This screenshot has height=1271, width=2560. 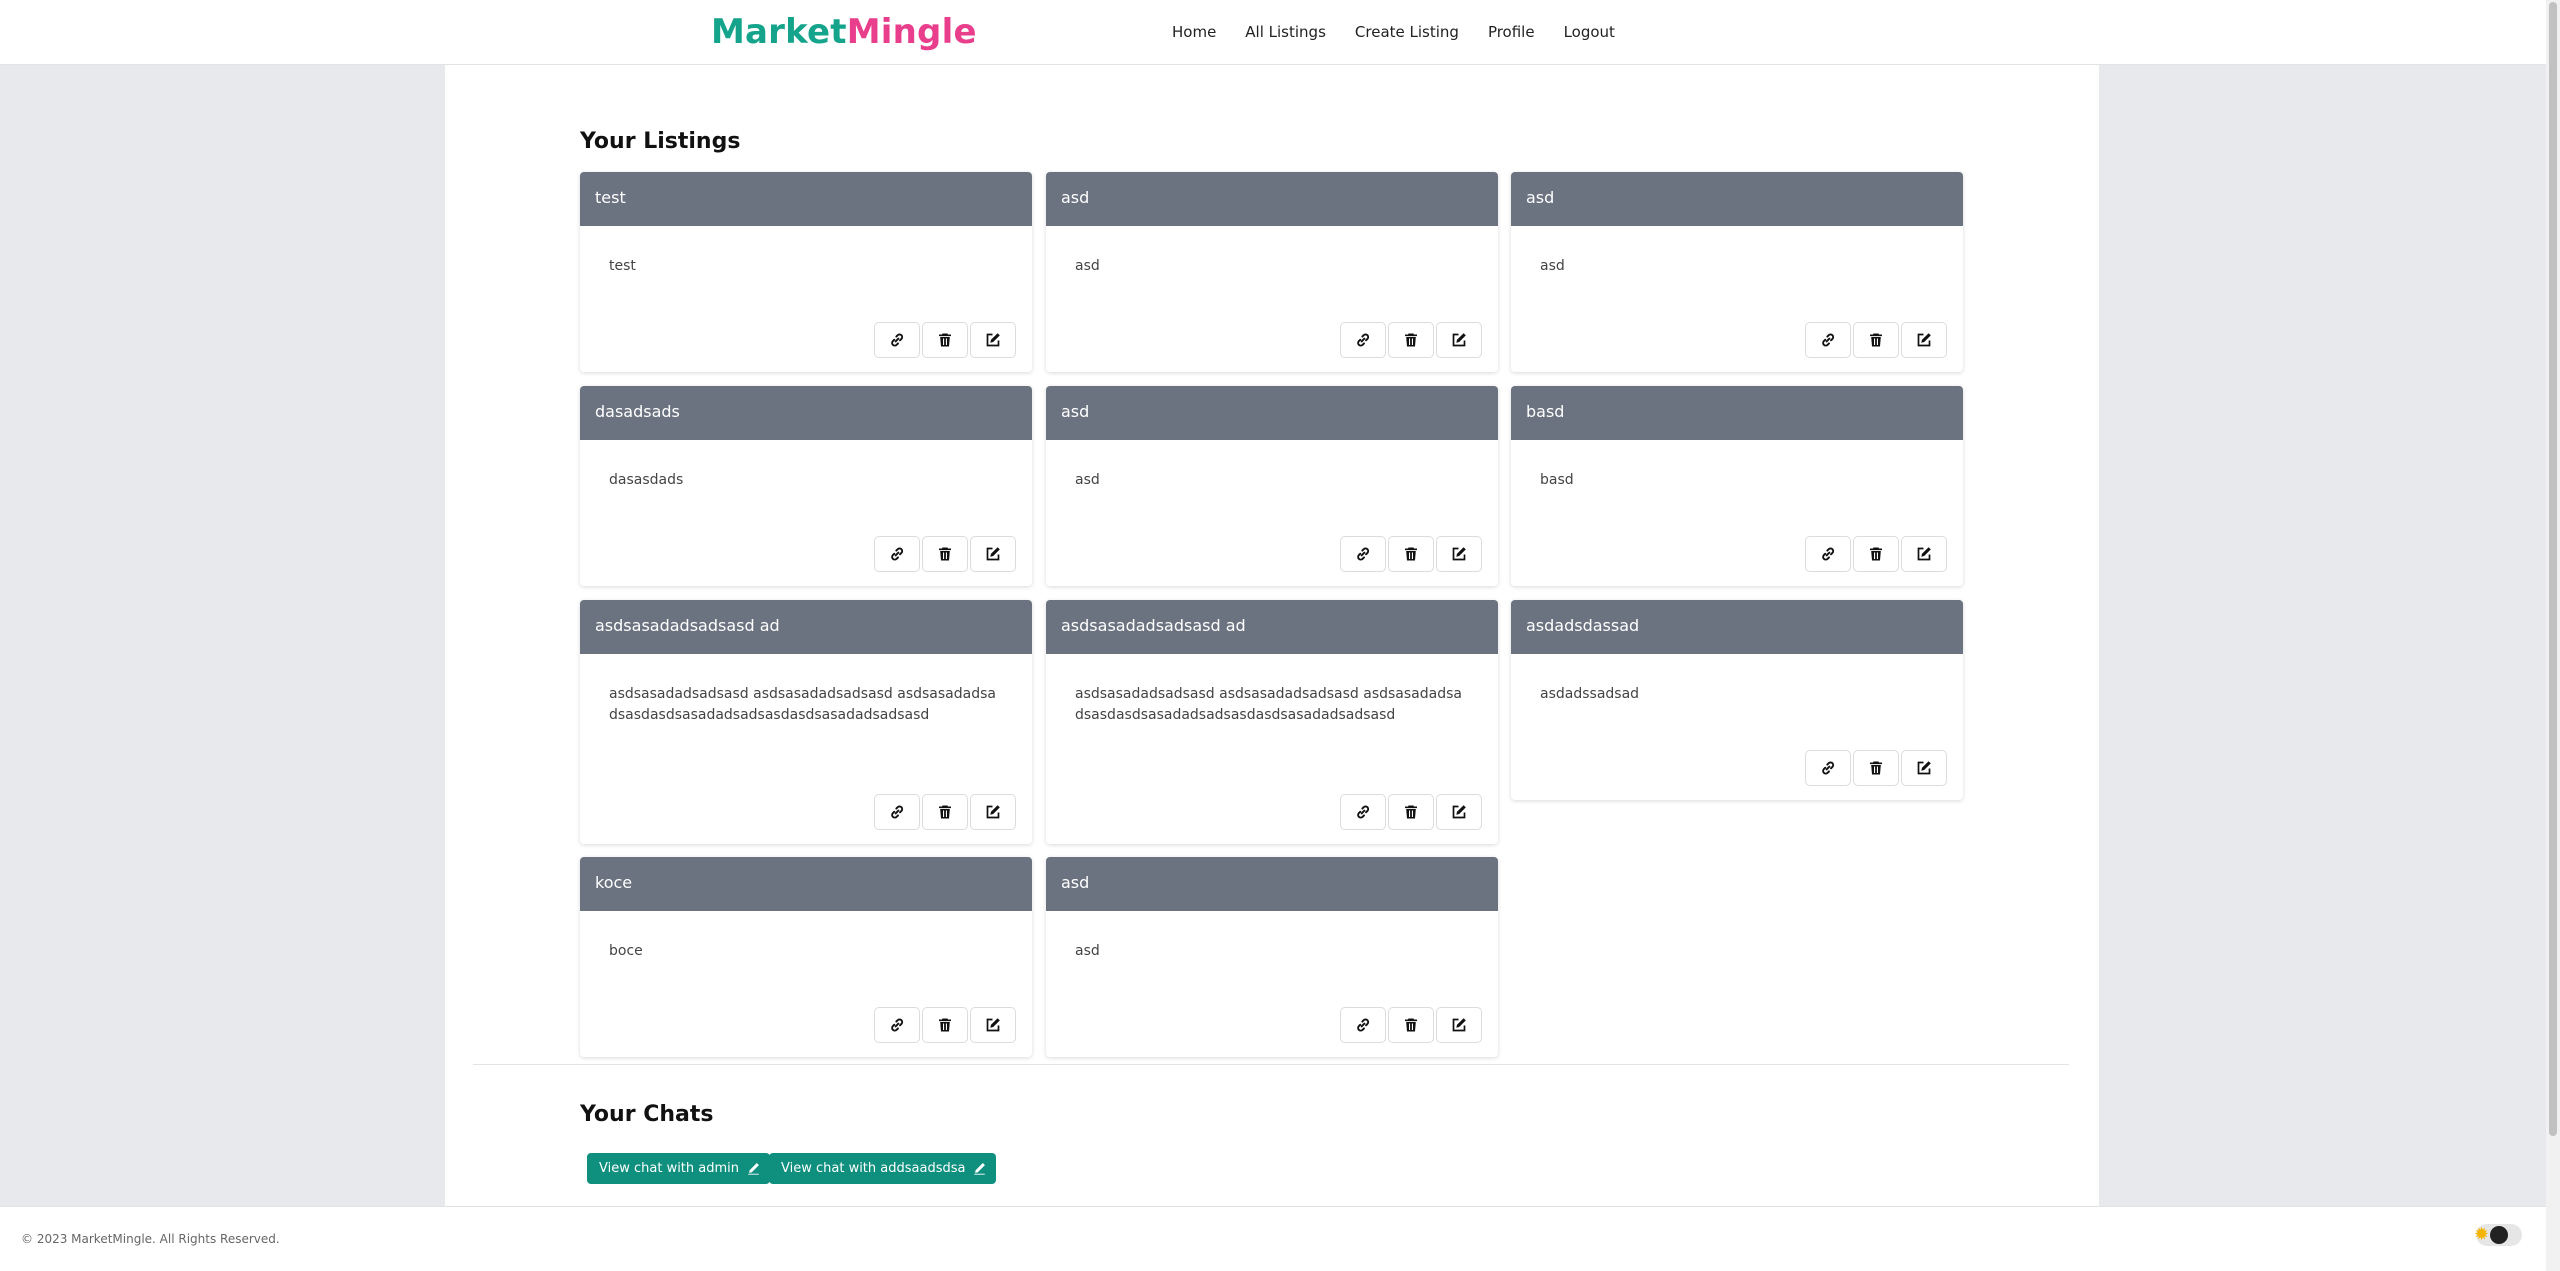 What do you see at coordinates (1590, 694) in the screenshot?
I see `listing-description: asdadssadsad` at bounding box center [1590, 694].